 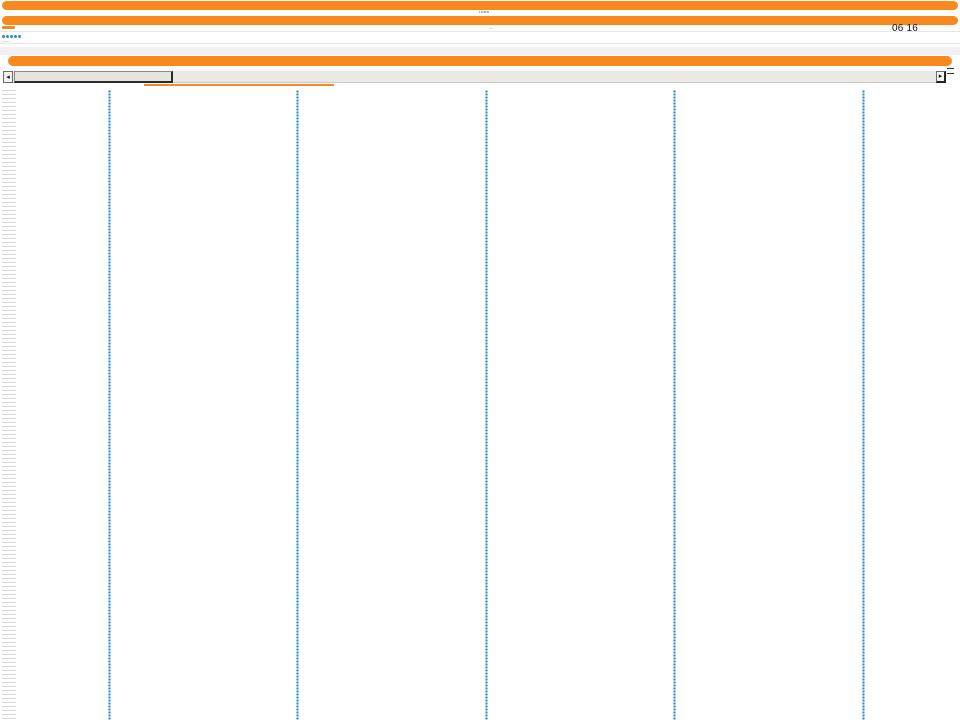 What do you see at coordinates (480, 43) in the screenshot?
I see `toolbar-divider` at bounding box center [480, 43].